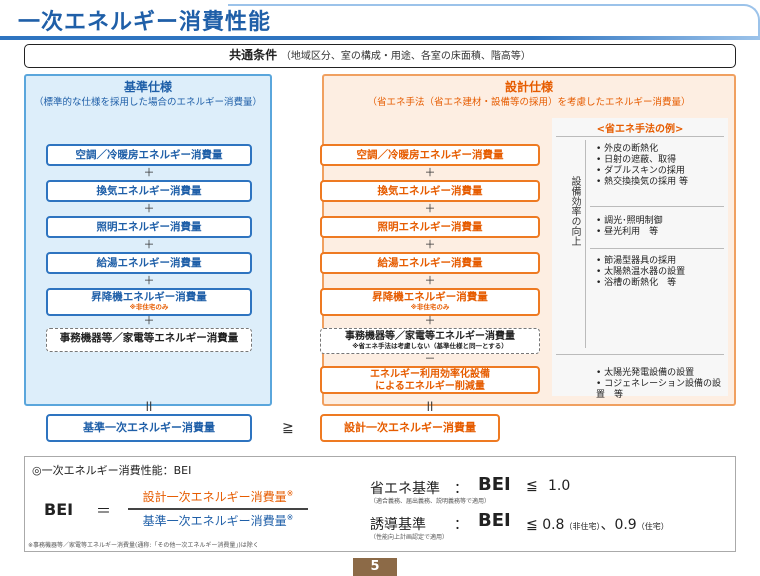 The image size is (760, 576). Describe the element at coordinates (661, 182) in the screenshot. I see `list-item: 熱交換換気の採用 等` at that location.